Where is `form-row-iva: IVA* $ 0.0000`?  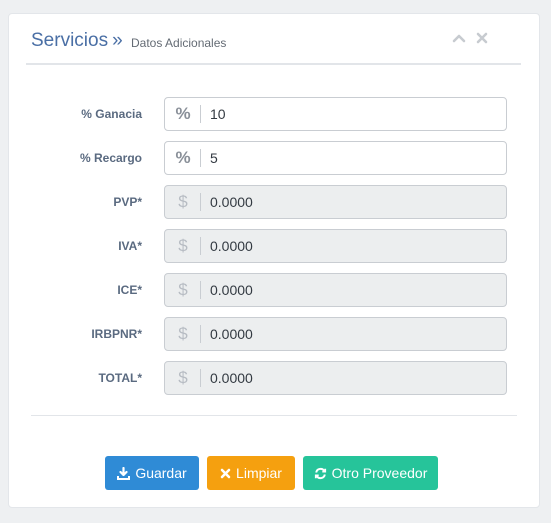 form-row-iva: IVA* $ 0.0000 is located at coordinates (274, 246).